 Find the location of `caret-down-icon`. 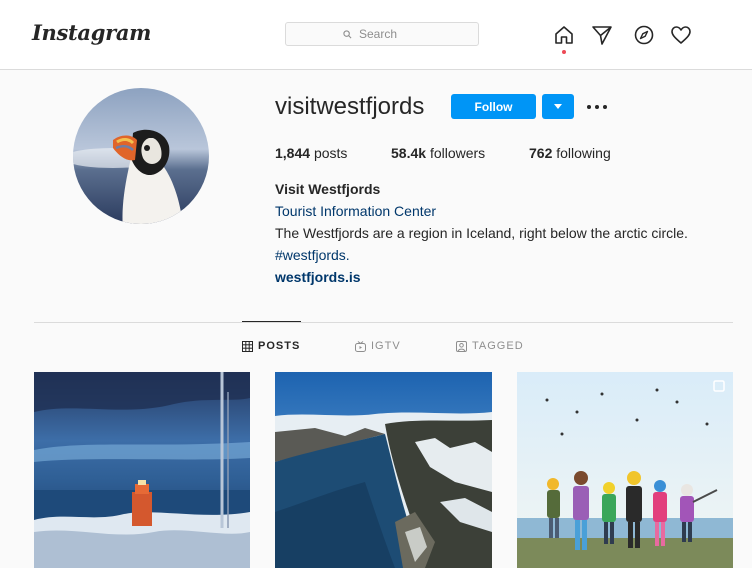

caret-down-icon is located at coordinates (558, 106).